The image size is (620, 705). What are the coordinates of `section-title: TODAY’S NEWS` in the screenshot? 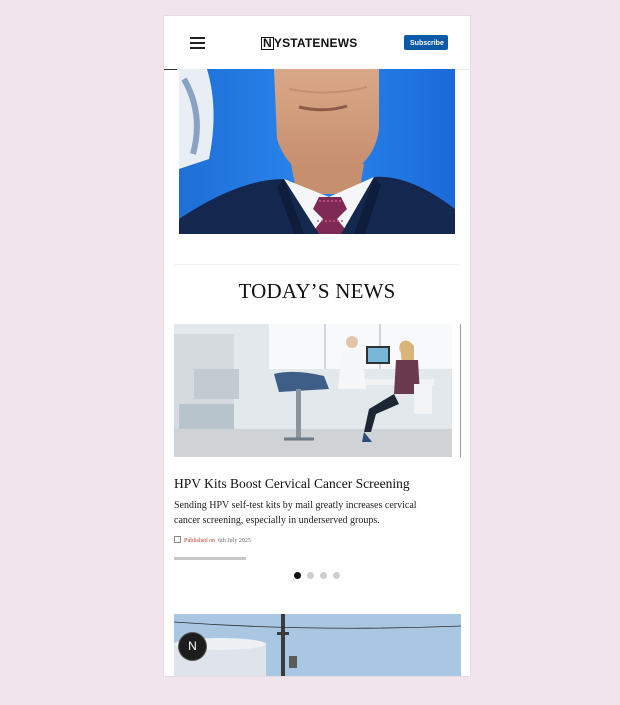 It's located at (317, 291).